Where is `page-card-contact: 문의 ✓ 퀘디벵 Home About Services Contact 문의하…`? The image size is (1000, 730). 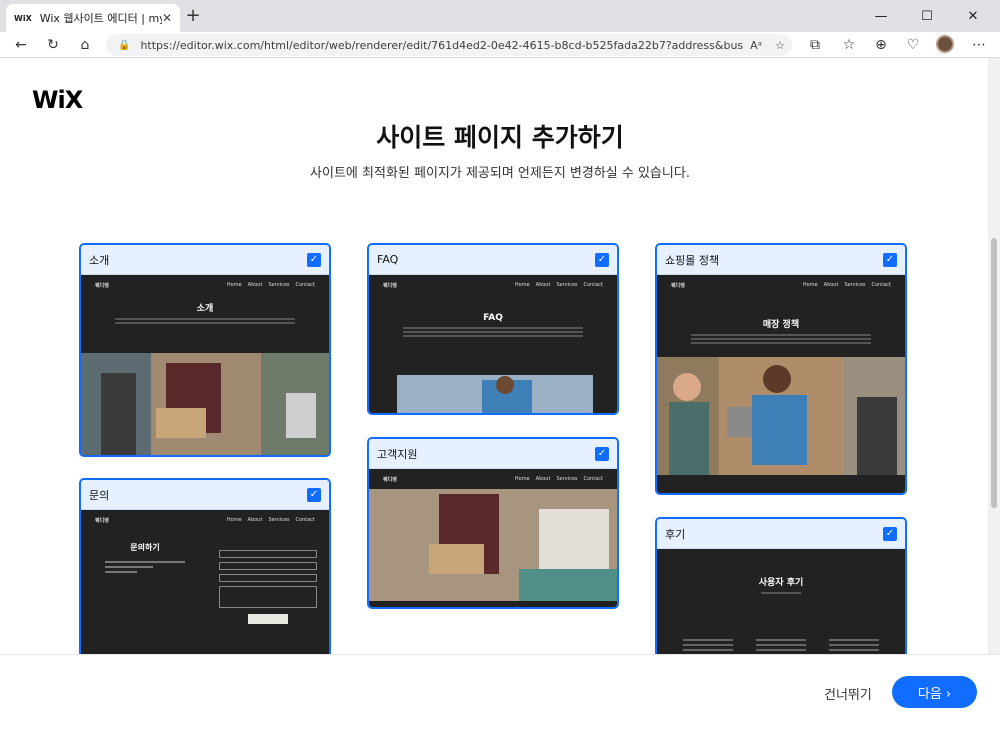
page-card-contact: 문의 ✓ 퀘디벵 Home About Services Contact 문의하… is located at coordinates (205, 578).